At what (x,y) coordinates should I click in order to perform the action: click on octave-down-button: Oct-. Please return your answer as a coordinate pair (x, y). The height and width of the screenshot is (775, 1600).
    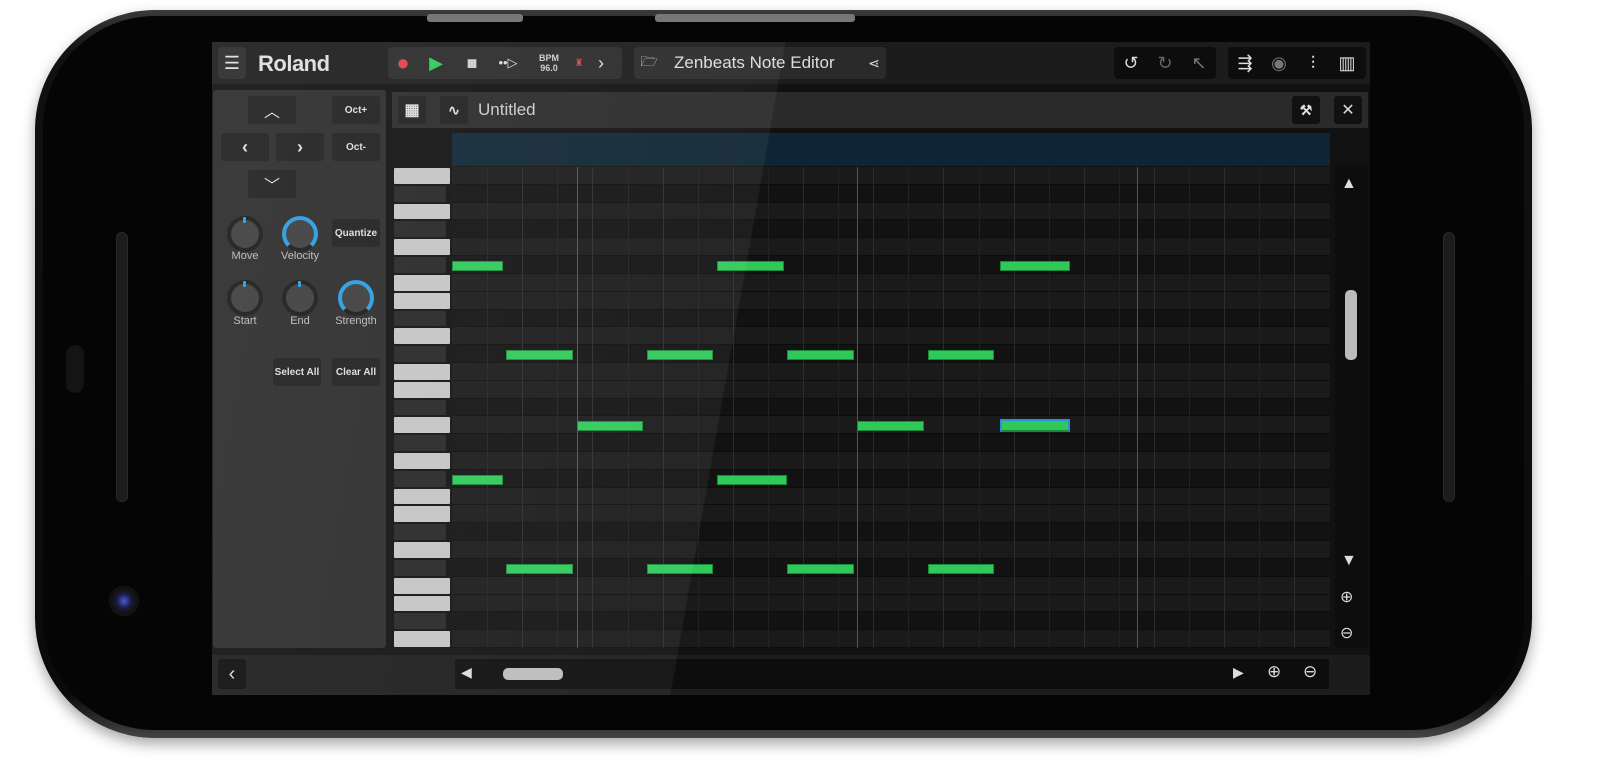
    Looking at the image, I should click on (356, 147).